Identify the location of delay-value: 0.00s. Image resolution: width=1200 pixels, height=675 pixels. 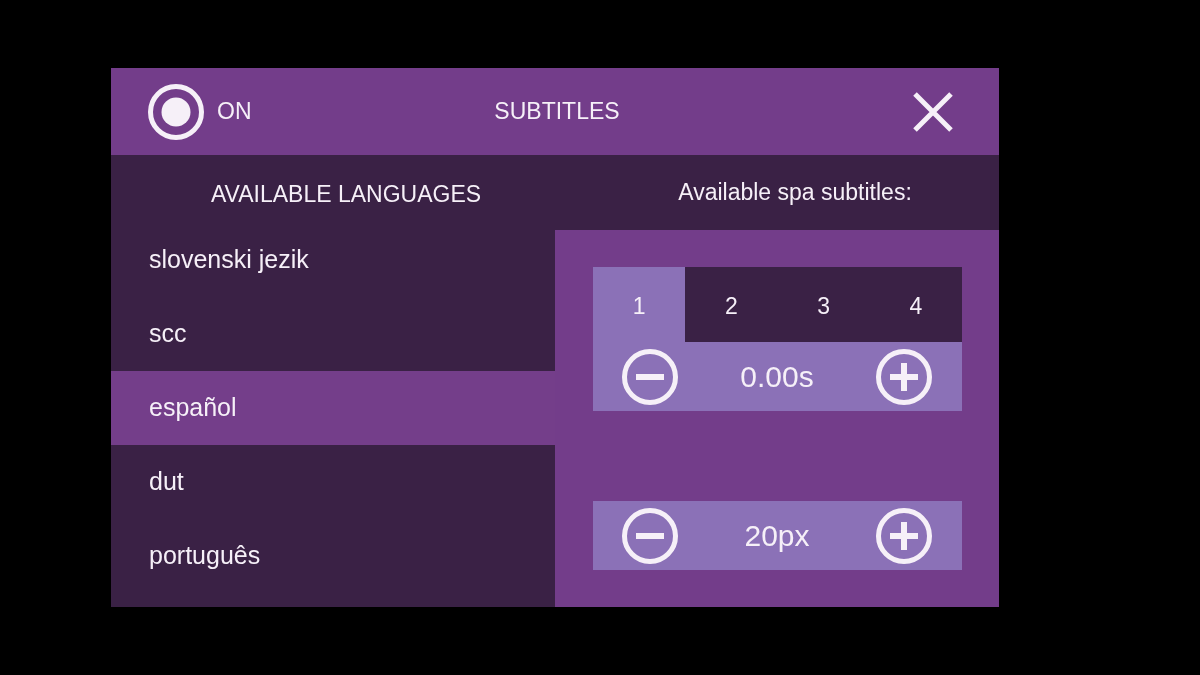
(777, 376).